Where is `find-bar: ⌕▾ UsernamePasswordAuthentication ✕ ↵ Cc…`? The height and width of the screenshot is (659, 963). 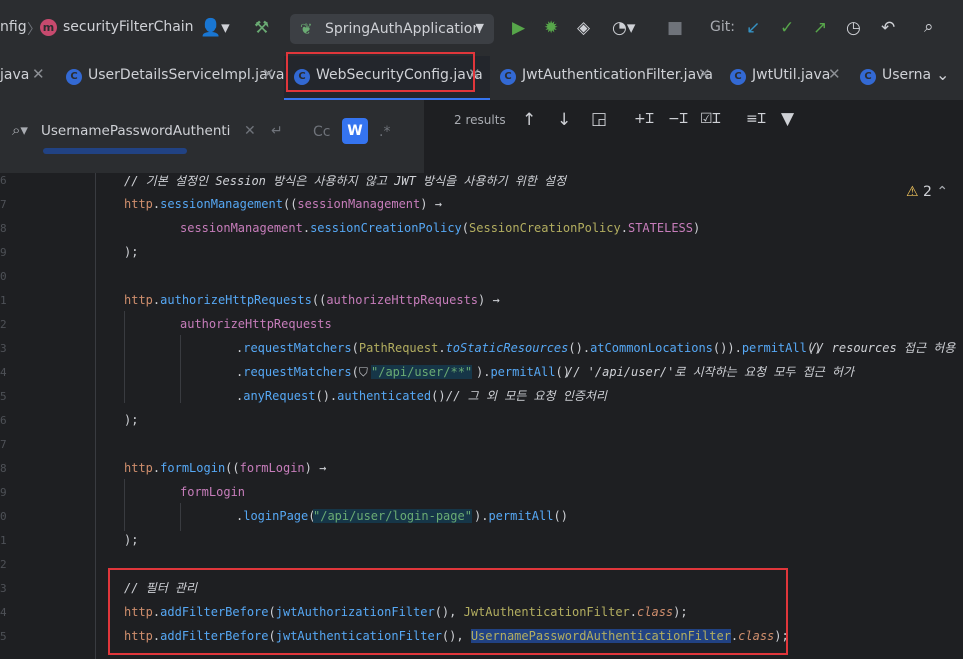
find-bar: ⌕▾ UsernamePasswordAuthentication ✕ ↵ Cc… is located at coordinates (212, 136).